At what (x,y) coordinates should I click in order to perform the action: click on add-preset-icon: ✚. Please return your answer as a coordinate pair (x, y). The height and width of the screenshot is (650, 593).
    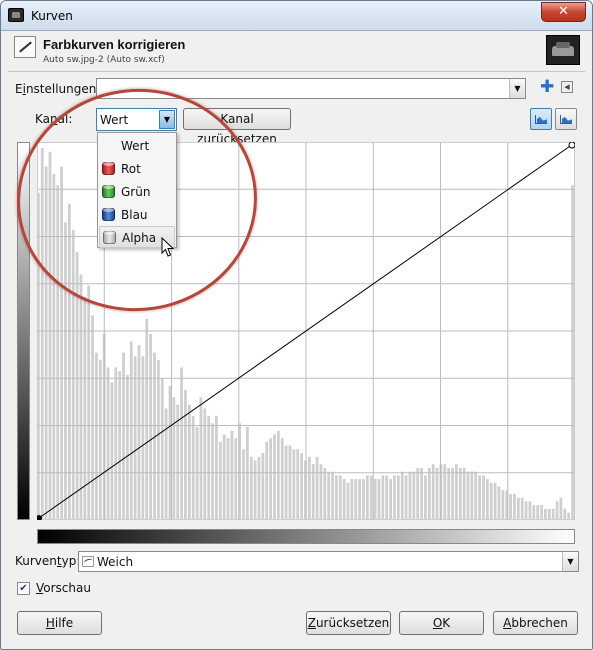
    Looking at the image, I should click on (547, 87).